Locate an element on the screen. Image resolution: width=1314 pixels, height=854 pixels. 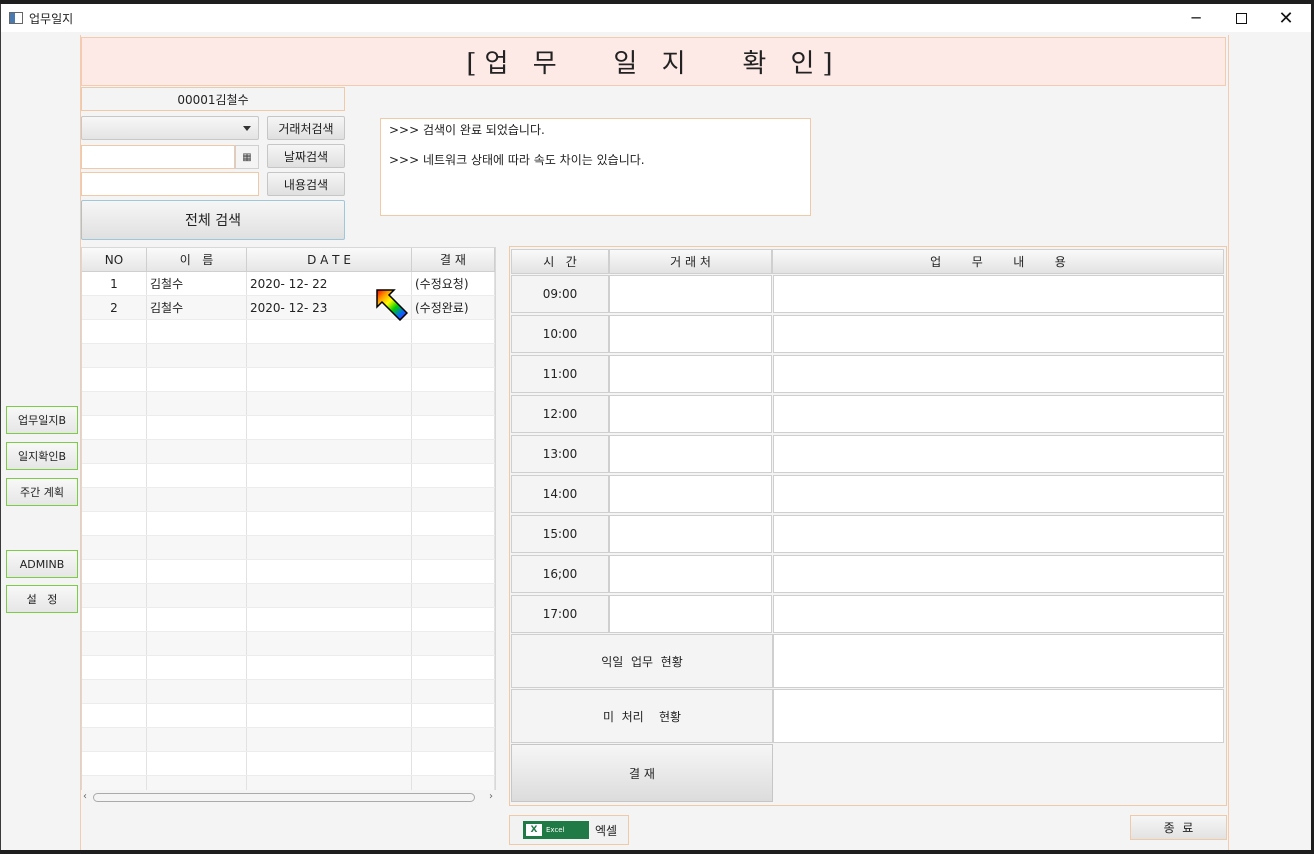
user-display: 00001김철수 is located at coordinates (213, 99).